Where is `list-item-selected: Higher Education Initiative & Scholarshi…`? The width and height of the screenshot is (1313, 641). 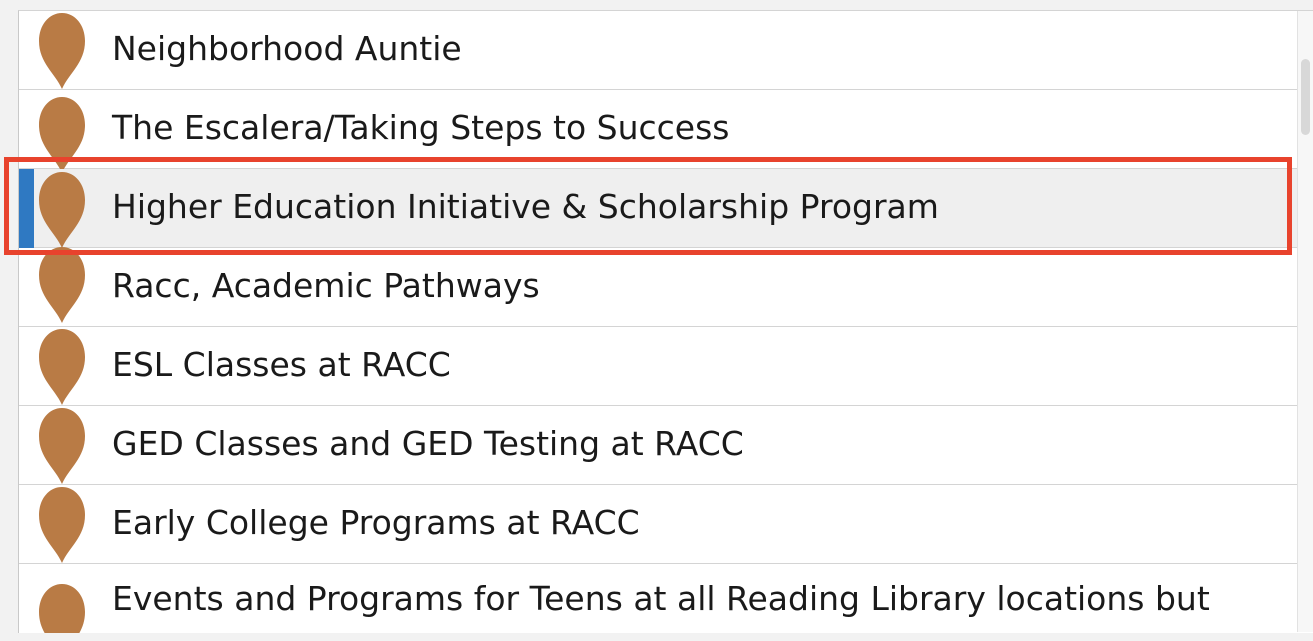
list-item-selected: Higher Education Initiative & Scholarshi… is located at coordinates (658, 208).